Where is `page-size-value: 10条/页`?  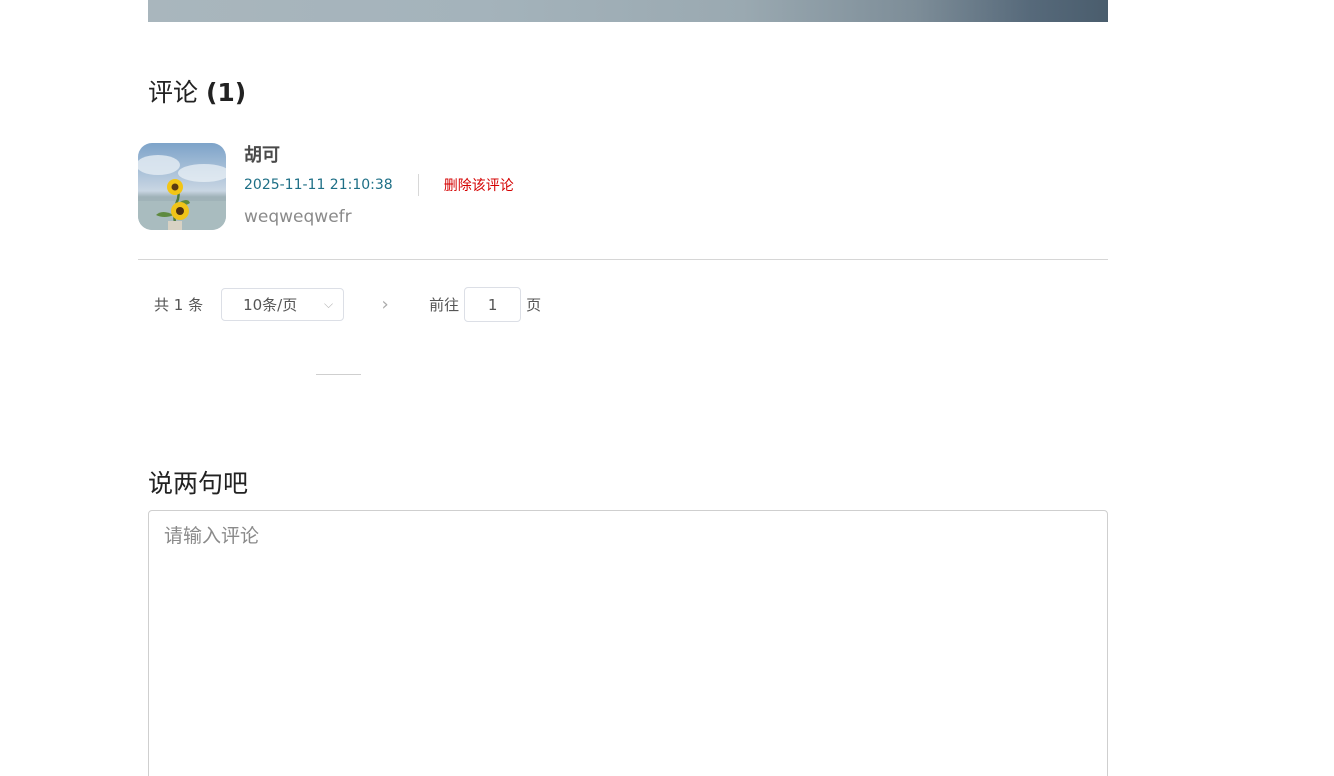 page-size-value: 10条/页 is located at coordinates (270, 305).